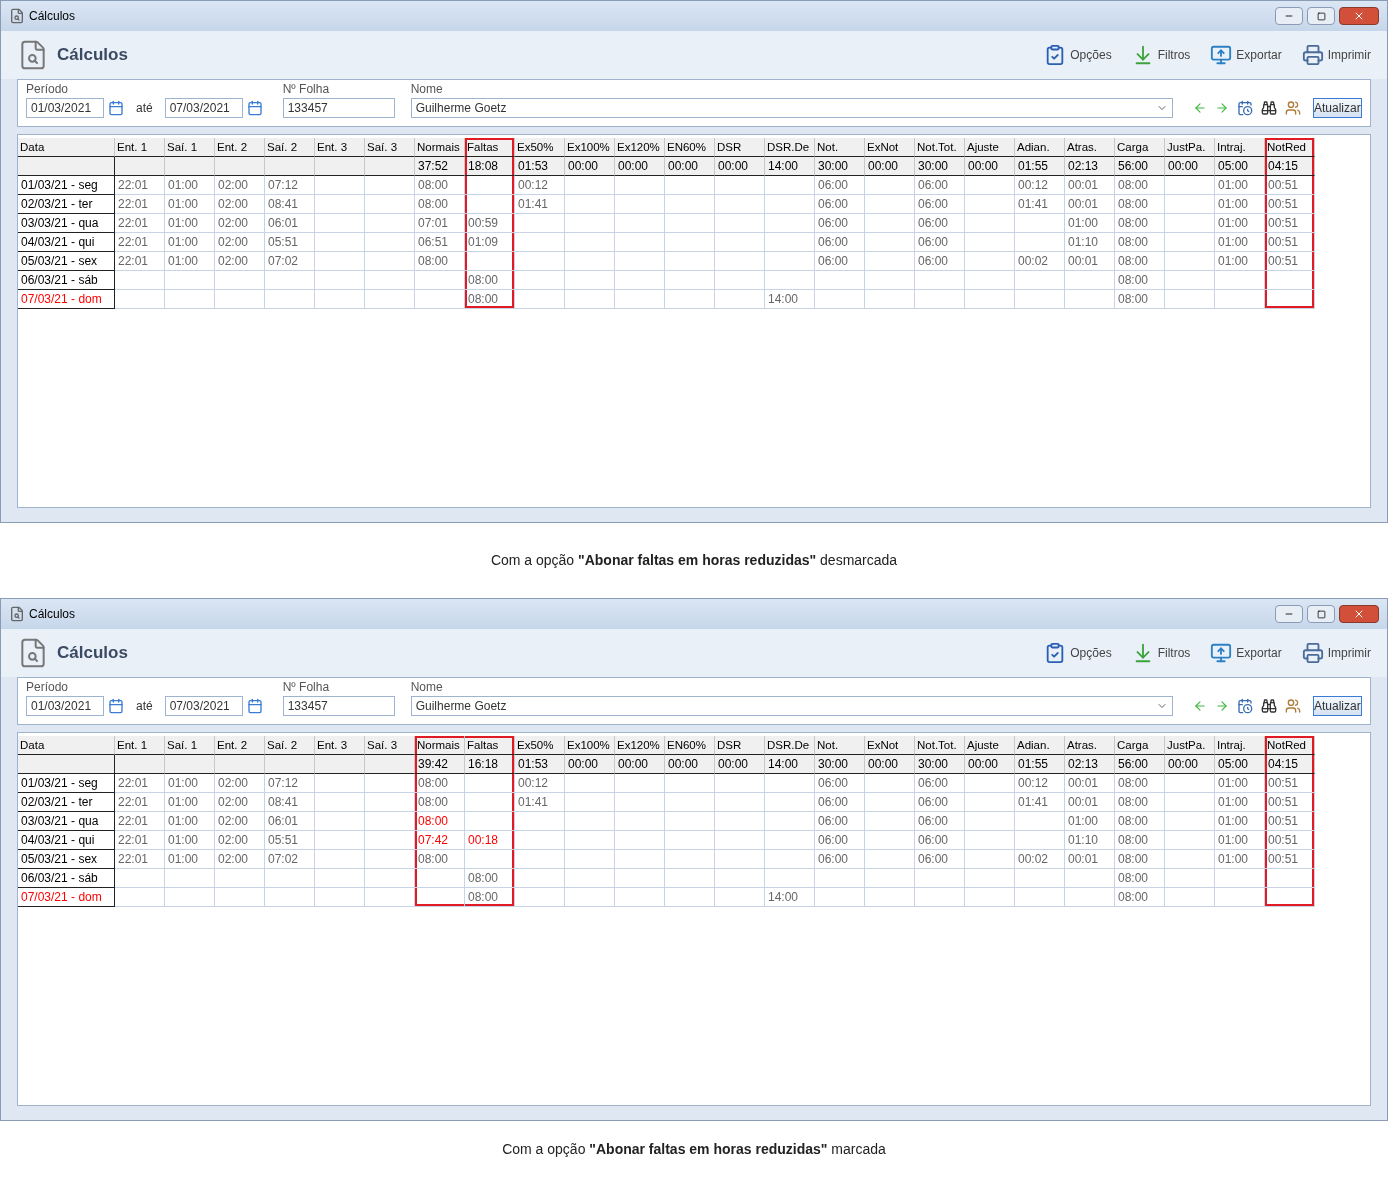 The height and width of the screenshot is (1178, 1388). What do you see at coordinates (540, 802) in the screenshot?
I see `table-cell: 01:41` at bounding box center [540, 802].